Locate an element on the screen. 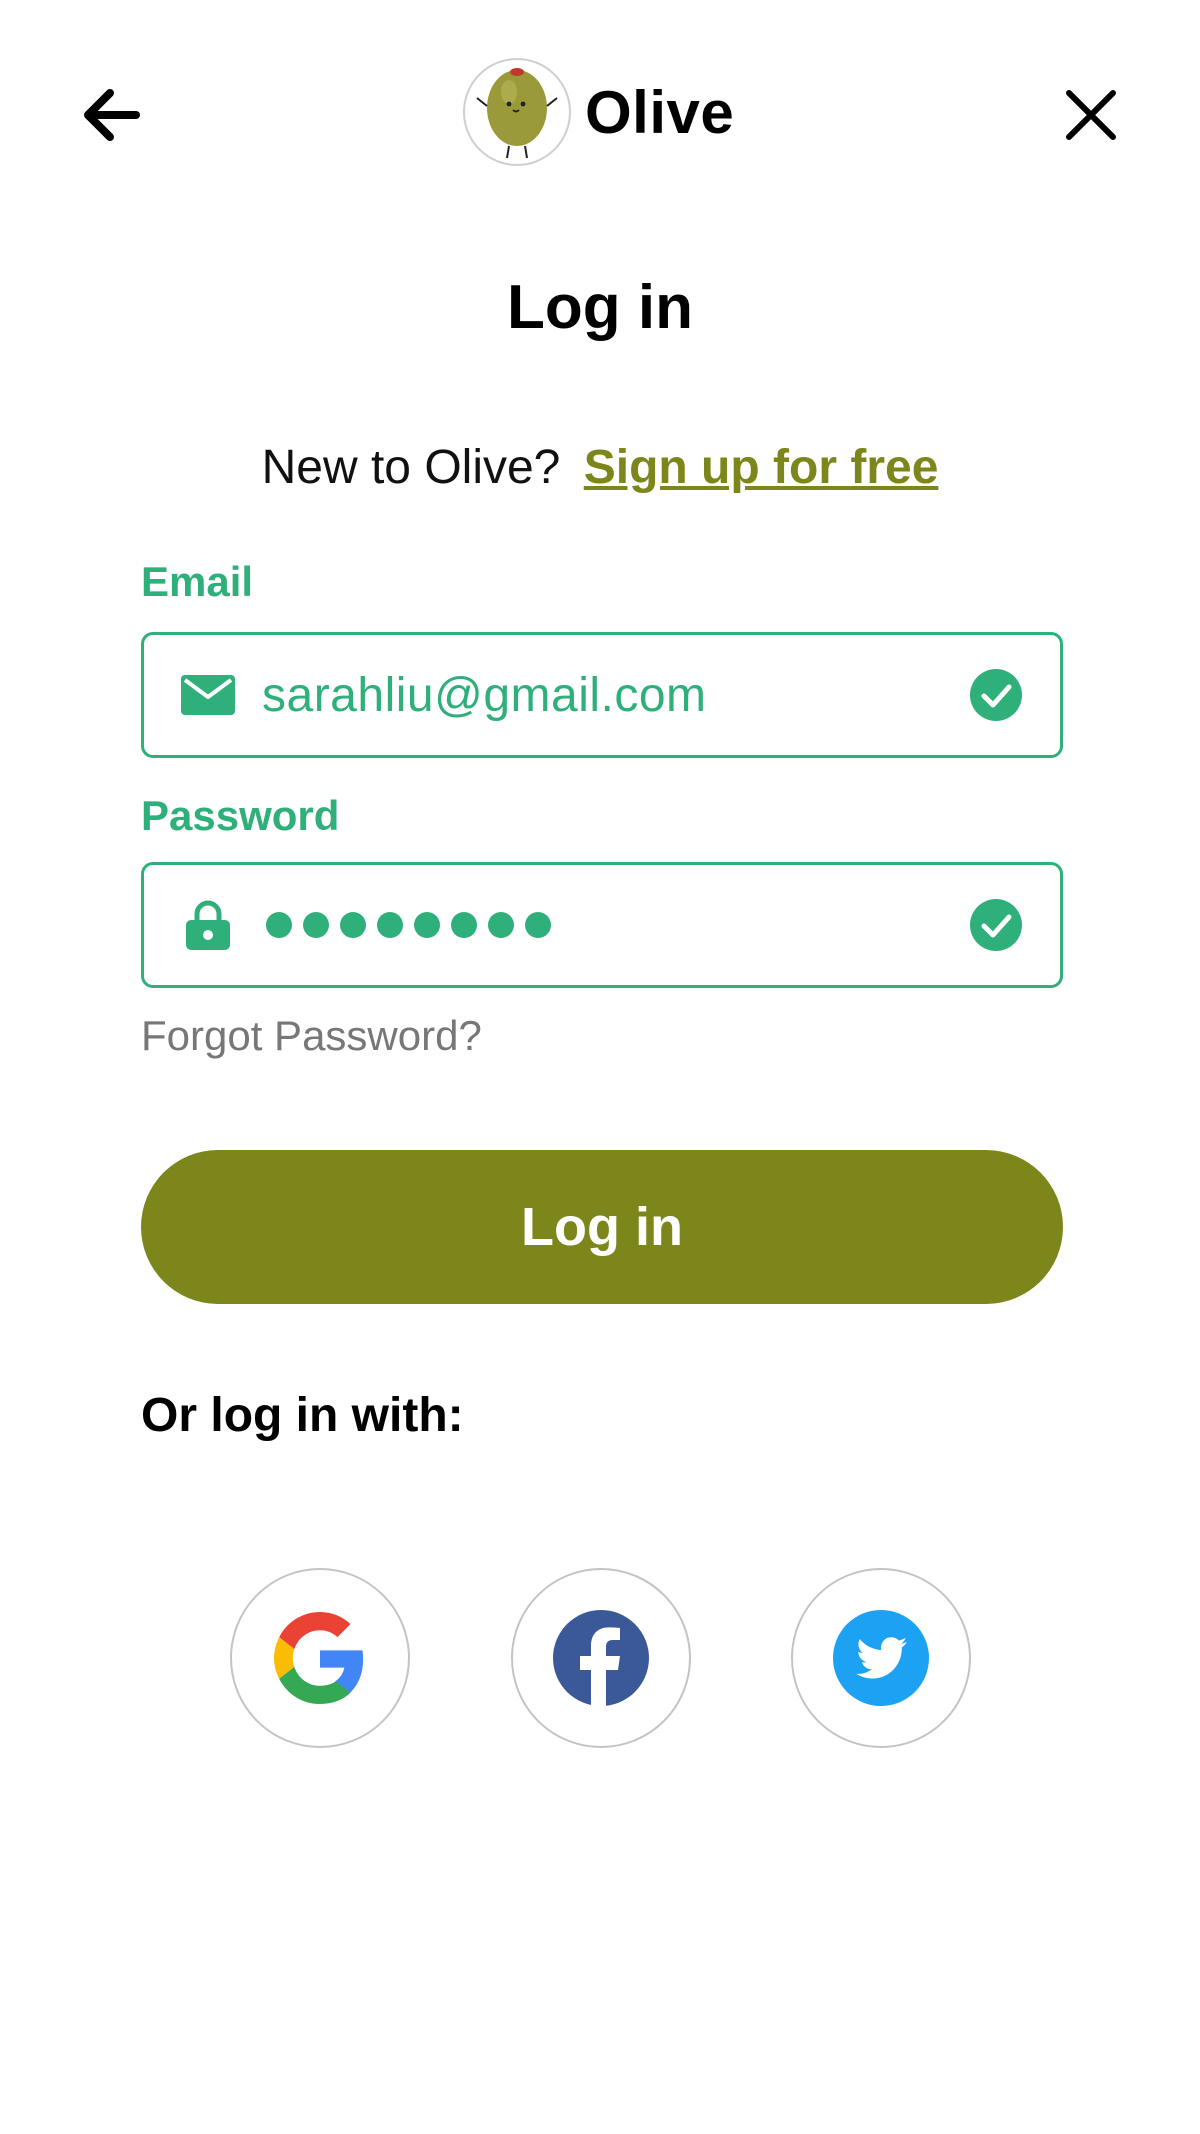 The width and height of the screenshot is (1200, 2134). brand-name: Olive is located at coordinates (660, 112).